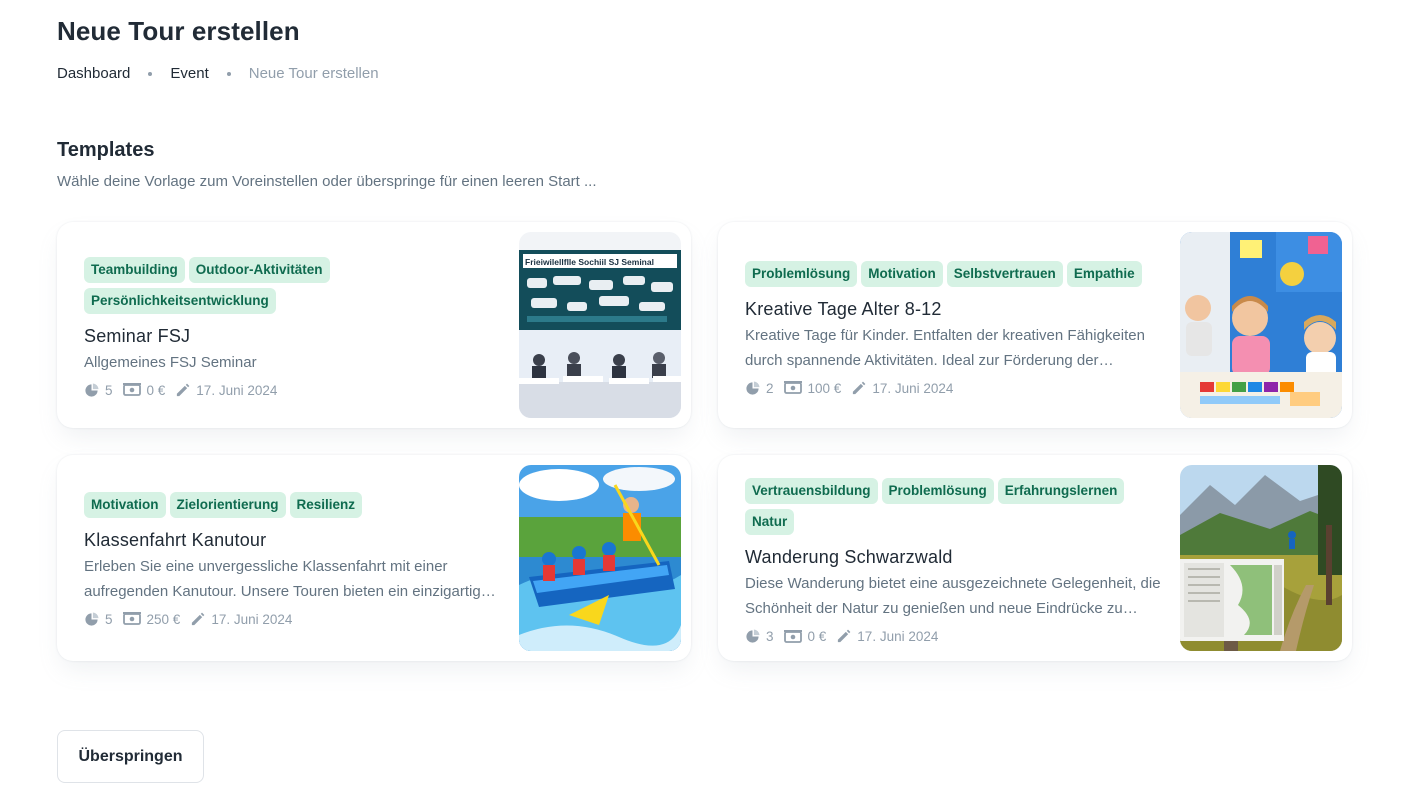  Describe the element at coordinates (1004, 273) in the screenshot. I see `tag: Selbstvertrauen` at that location.